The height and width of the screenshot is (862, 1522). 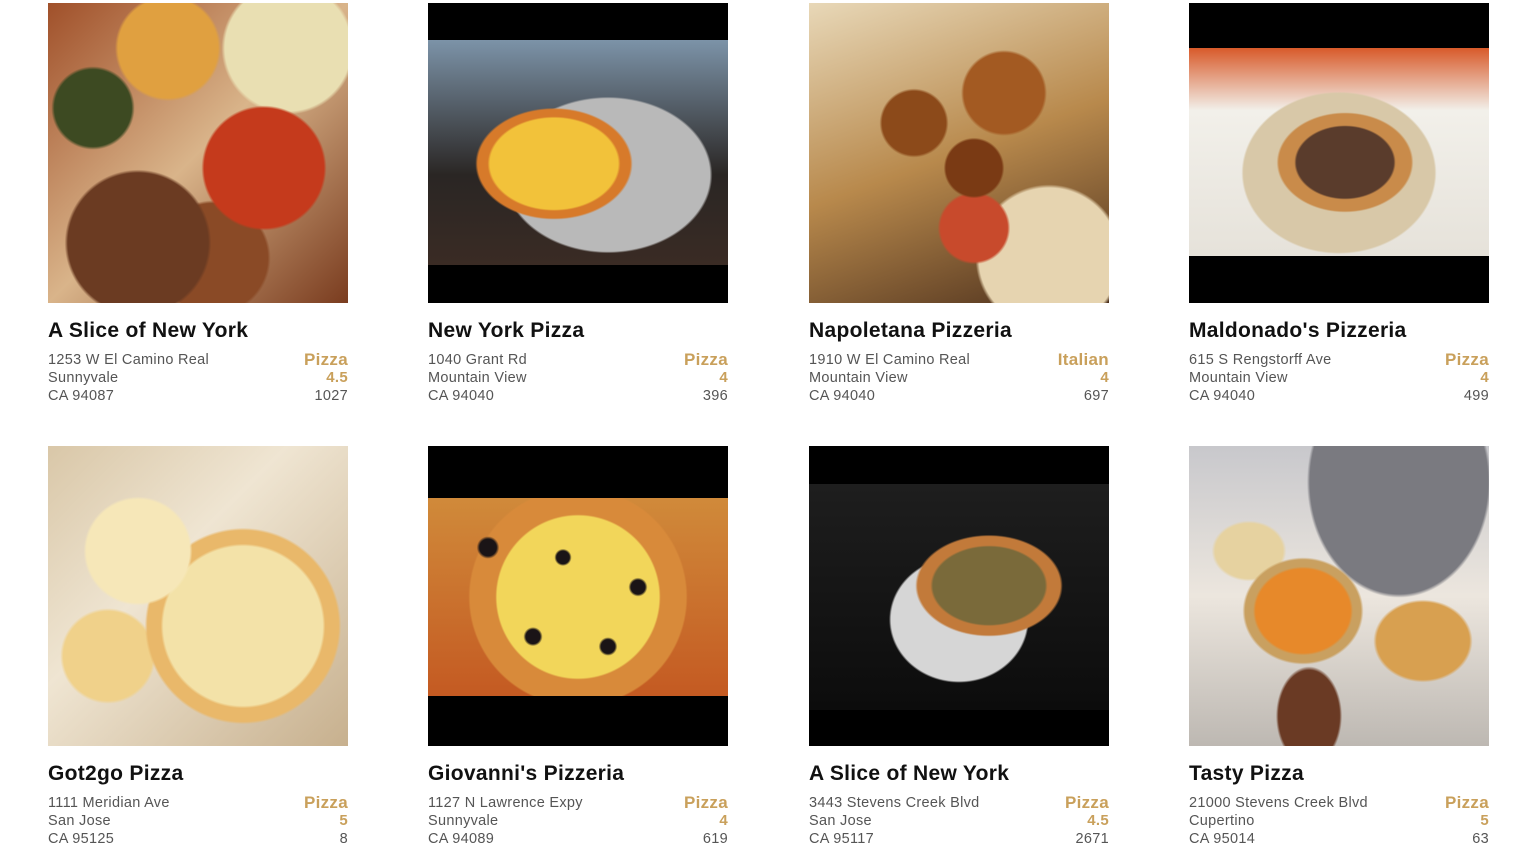 What do you see at coordinates (81, 839) in the screenshot?
I see `state-zip: CA 95125` at bounding box center [81, 839].